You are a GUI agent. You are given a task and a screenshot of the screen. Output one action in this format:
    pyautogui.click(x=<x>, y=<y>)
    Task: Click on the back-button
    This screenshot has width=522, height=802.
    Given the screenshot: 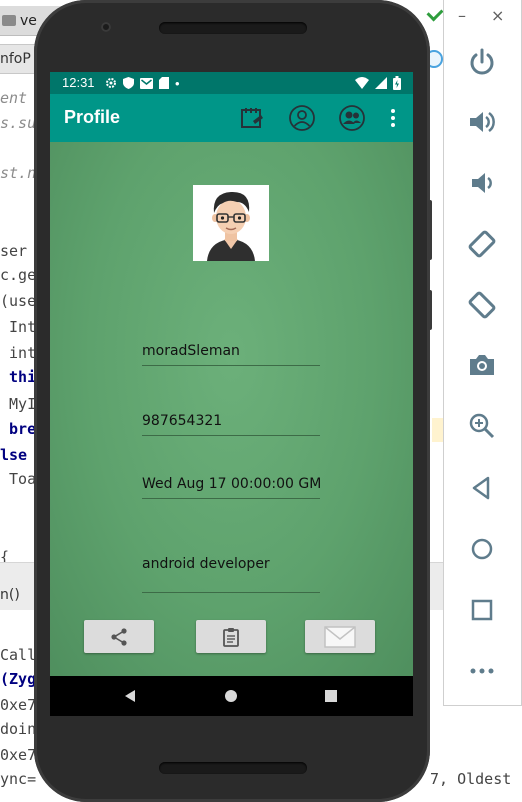 What is the action you would take?
    pyautogui.click(x=482, y=488)
    